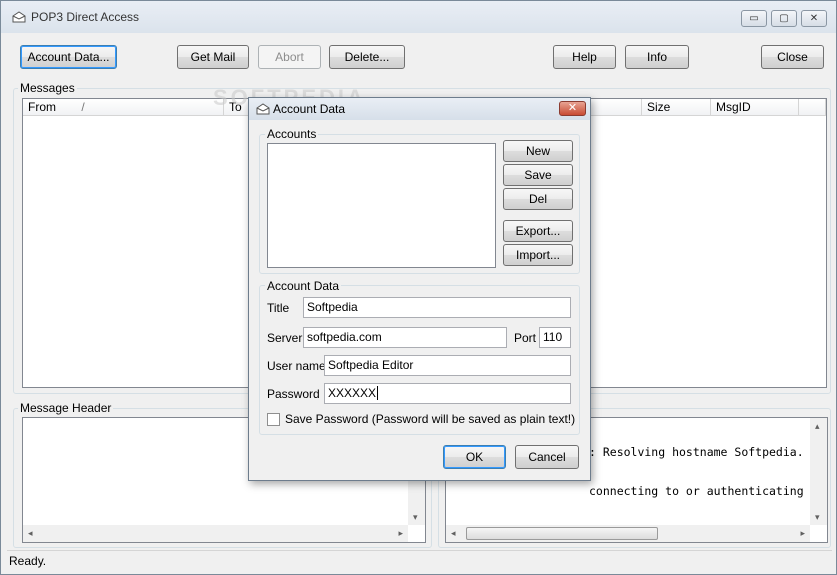  What do you see at coordinates (818, 471) in the screenshot?
I see `log-vertical-scrollbar: ▴ ▾` at bounding box center [818, 471].